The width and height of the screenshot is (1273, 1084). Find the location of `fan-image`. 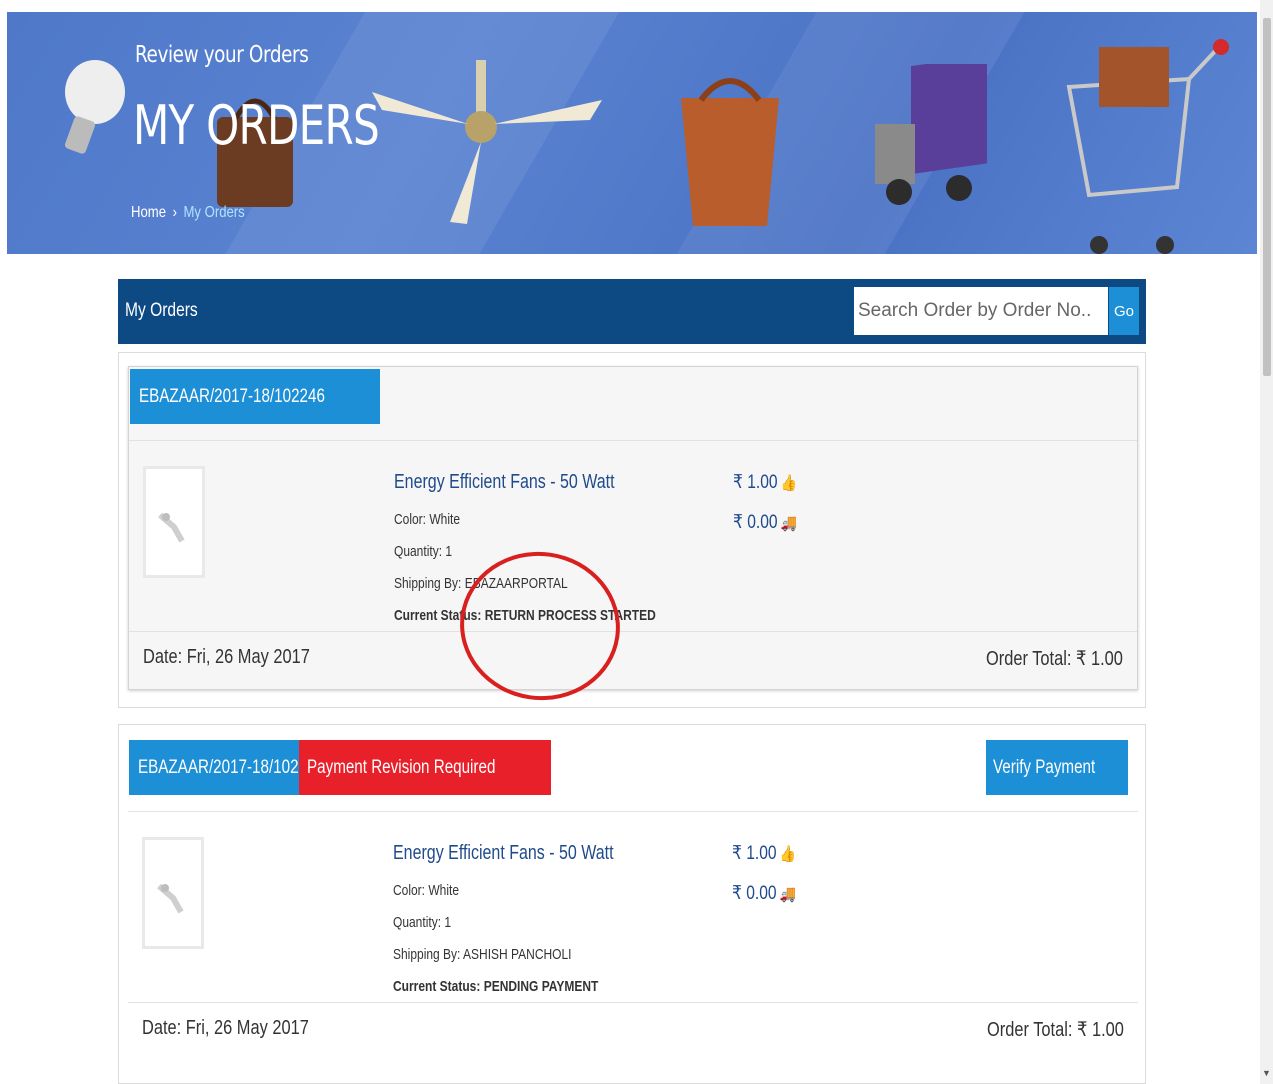

fan-image is located at coordinates (487, 142).